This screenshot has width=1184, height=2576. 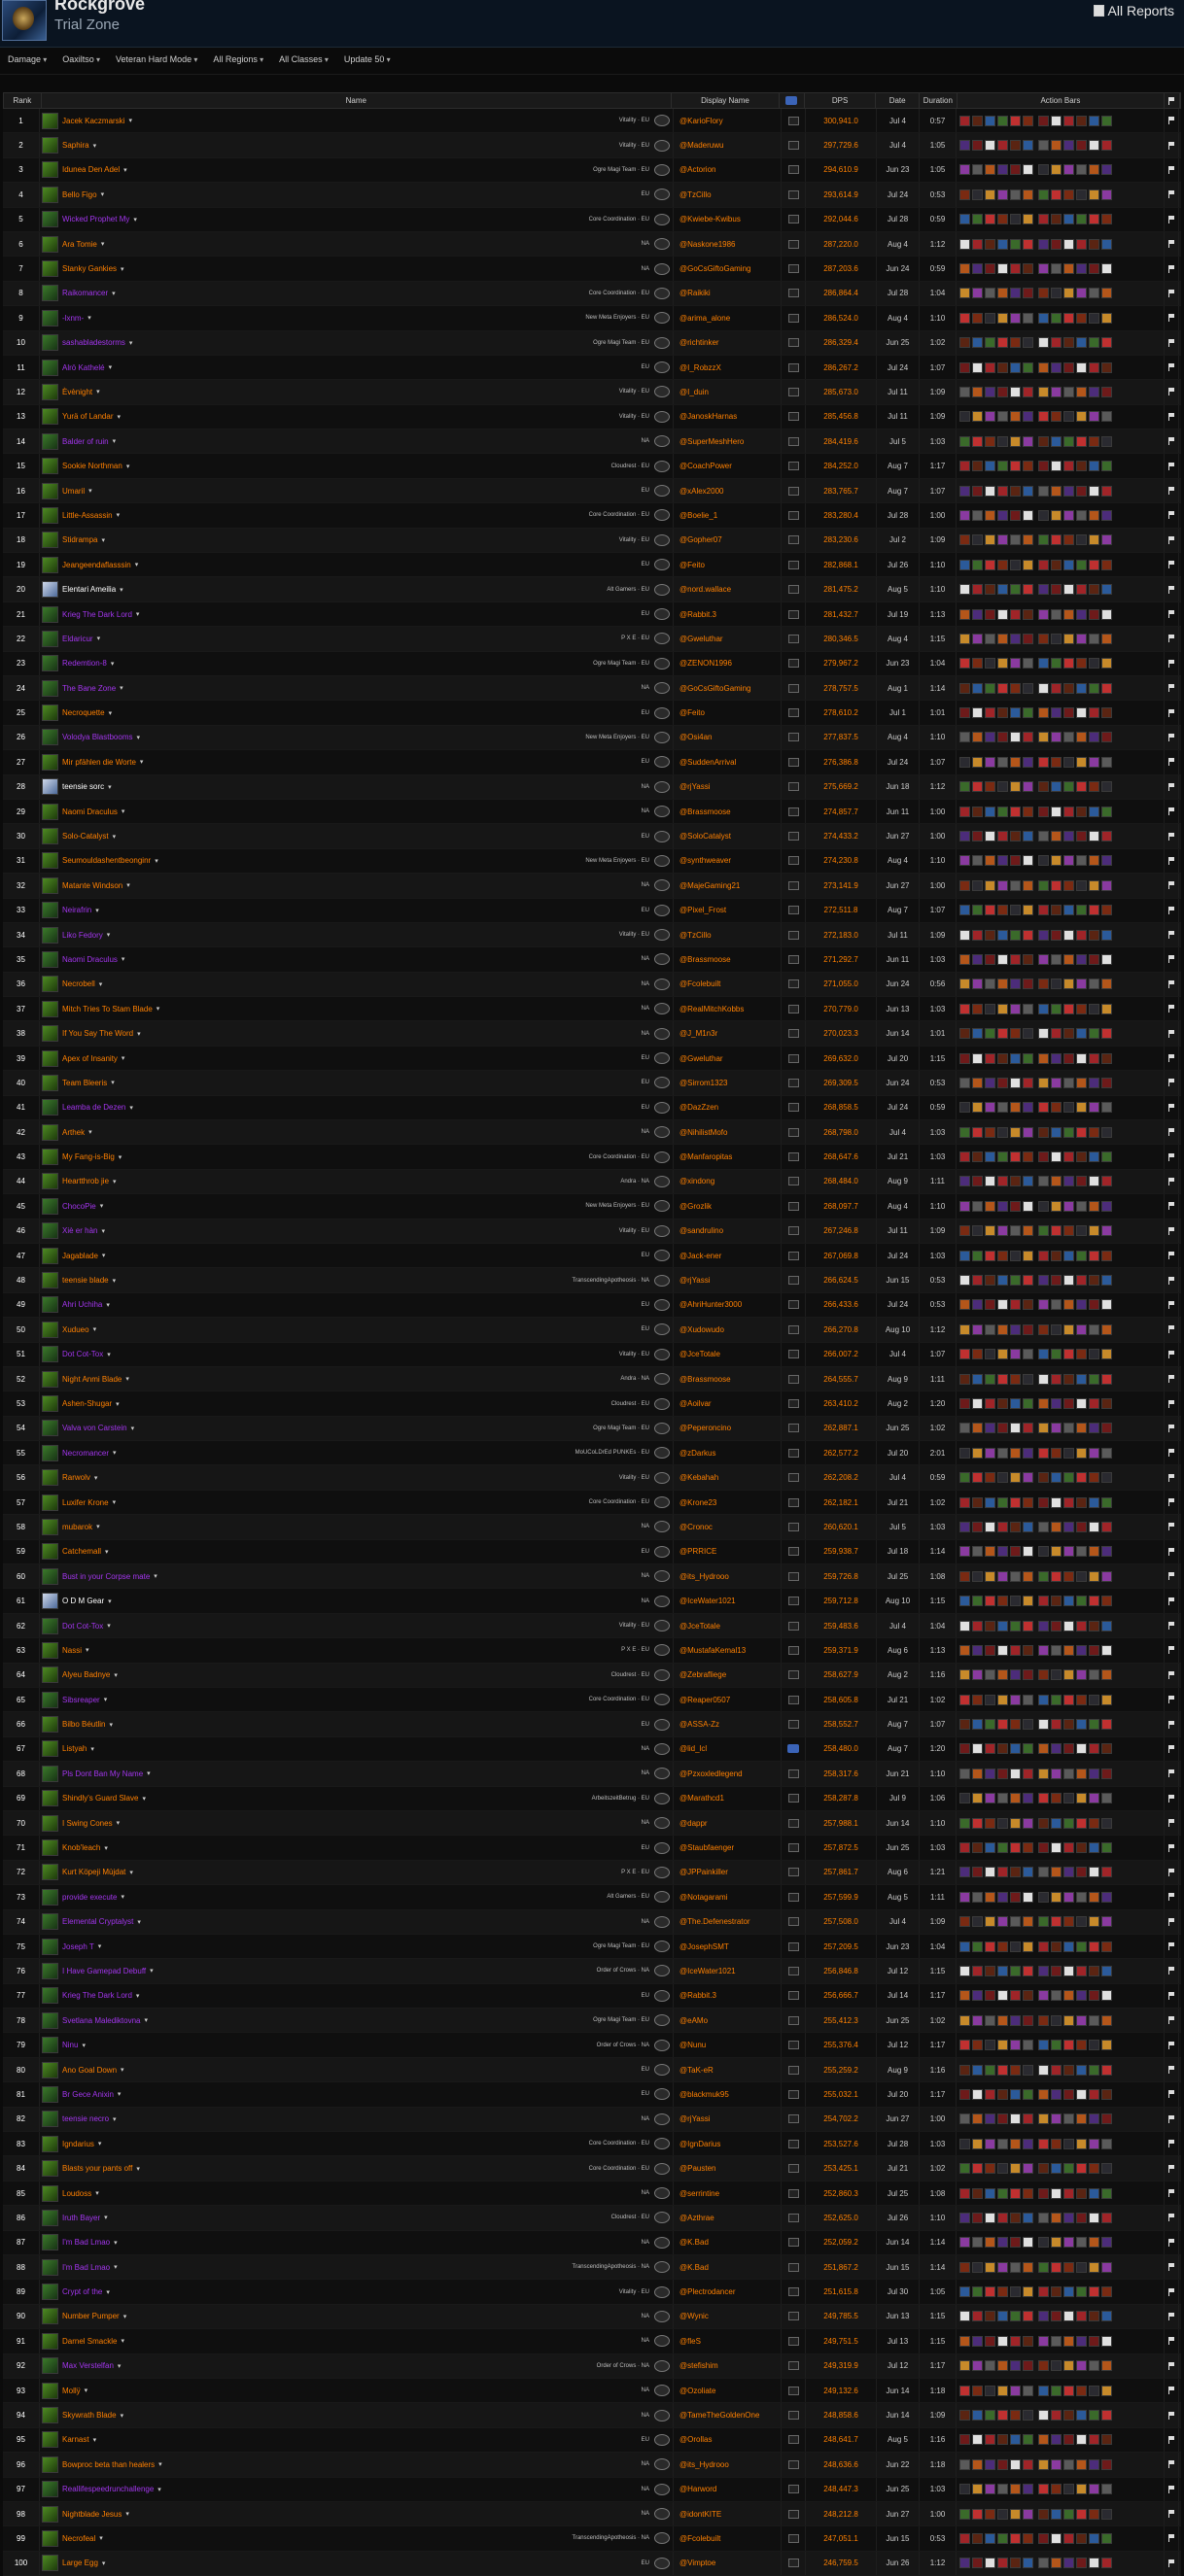 I want to click on player-name-link: Pls Dont Ban My Name, so click(x=102, y=1773).